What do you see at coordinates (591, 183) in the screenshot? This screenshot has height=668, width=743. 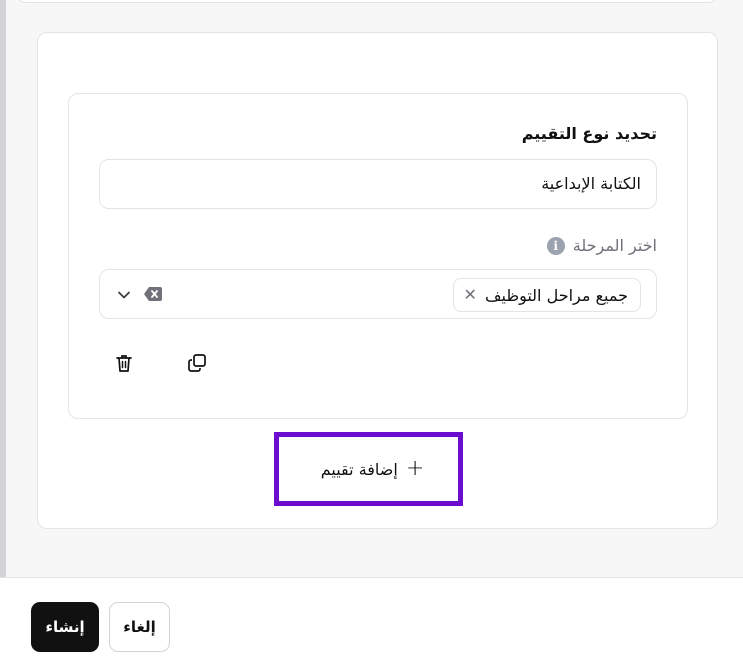 I see `assessment-type-value: الكتابة الإبداعية` at bounding box center [591, 183].